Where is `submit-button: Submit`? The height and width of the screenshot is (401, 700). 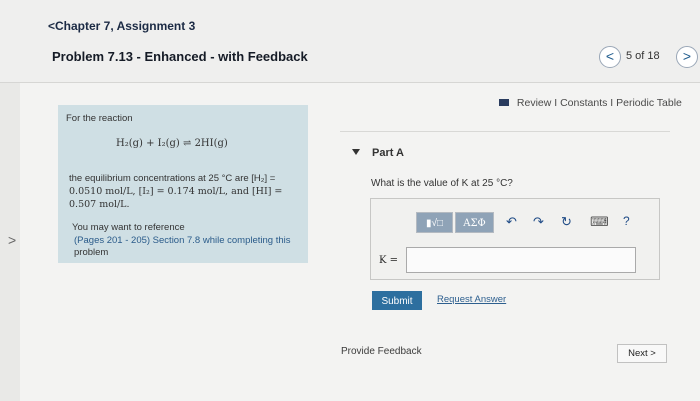 submit-button: Submit is located at coordinates (397, 300).